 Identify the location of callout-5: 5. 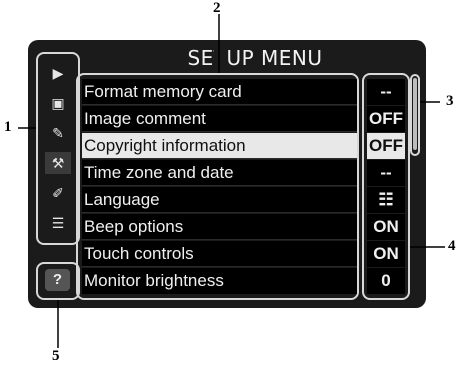
(56, 356).